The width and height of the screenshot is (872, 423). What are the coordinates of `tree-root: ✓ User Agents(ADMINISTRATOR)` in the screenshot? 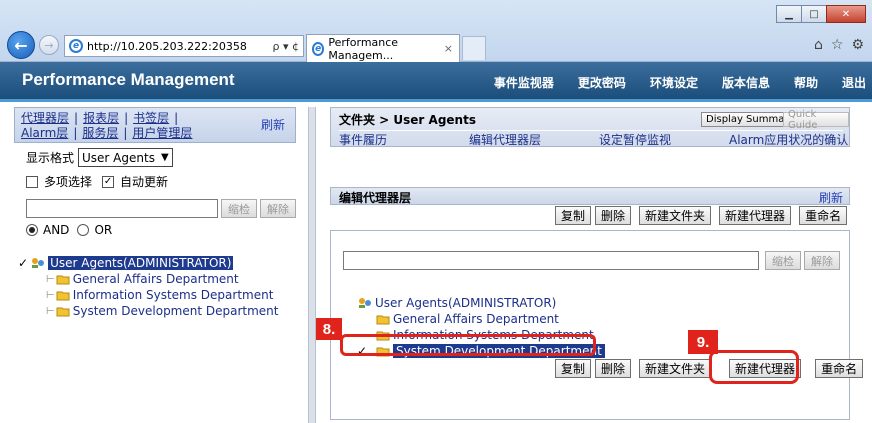 It's located at (148, 263).